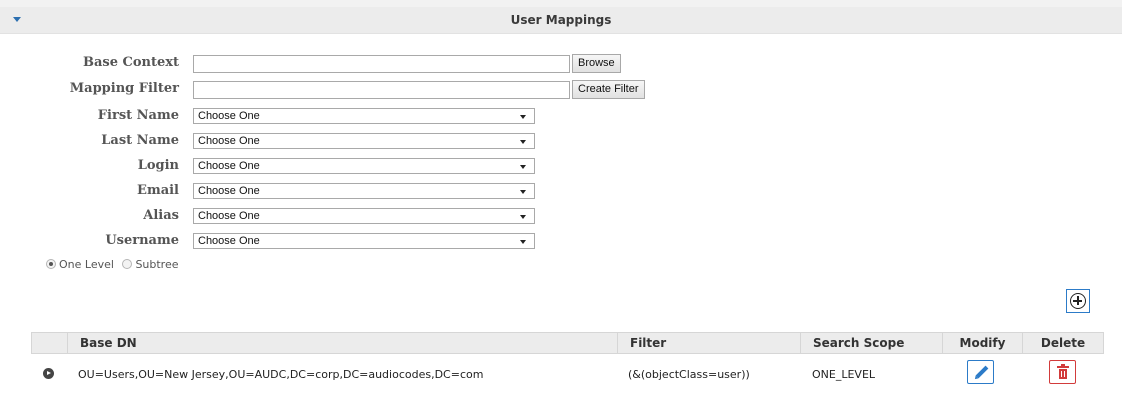 The height and width of the screenshot is (394, 1127). I want to click on first-name-select-value: Choose One, so click(229, 116).